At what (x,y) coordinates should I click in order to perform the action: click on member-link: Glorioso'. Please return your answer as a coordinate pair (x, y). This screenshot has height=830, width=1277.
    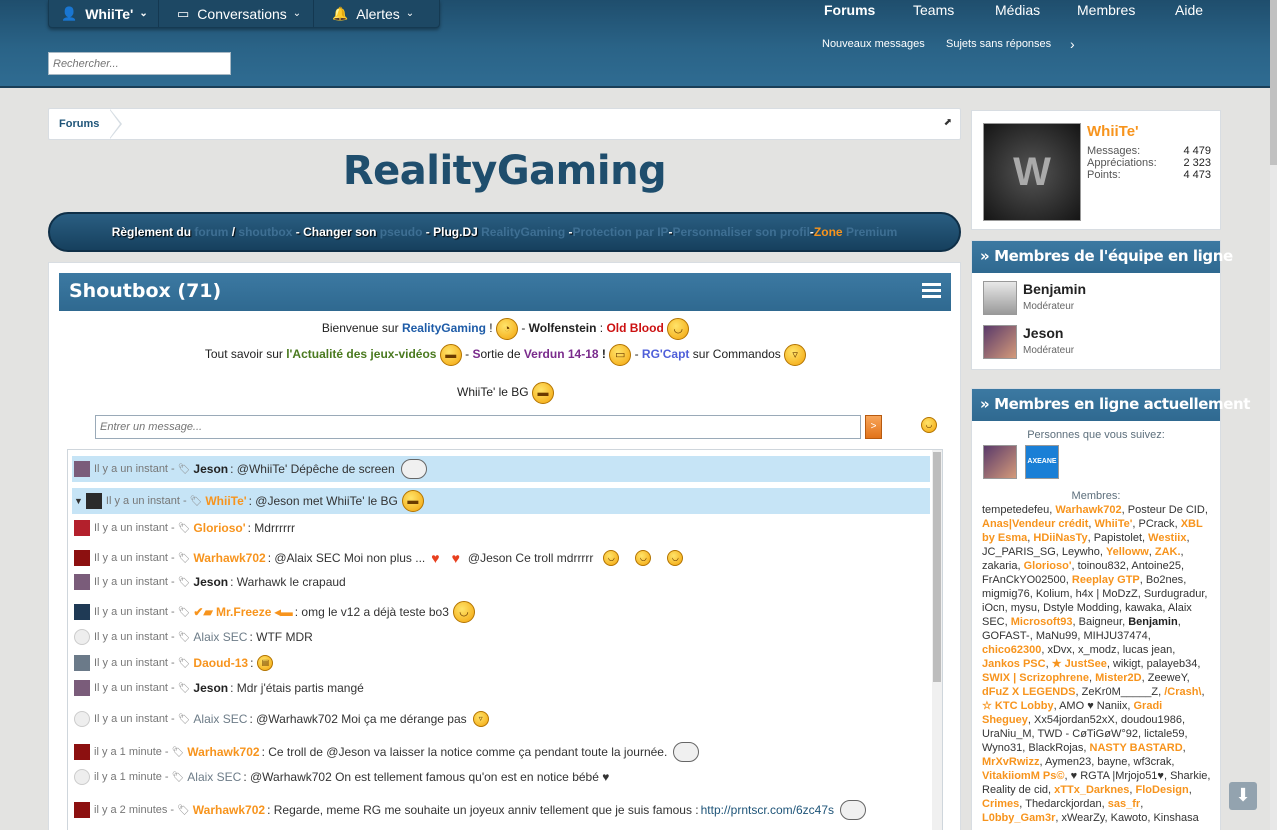
    Looking at the image, I should click on (1048, 566).